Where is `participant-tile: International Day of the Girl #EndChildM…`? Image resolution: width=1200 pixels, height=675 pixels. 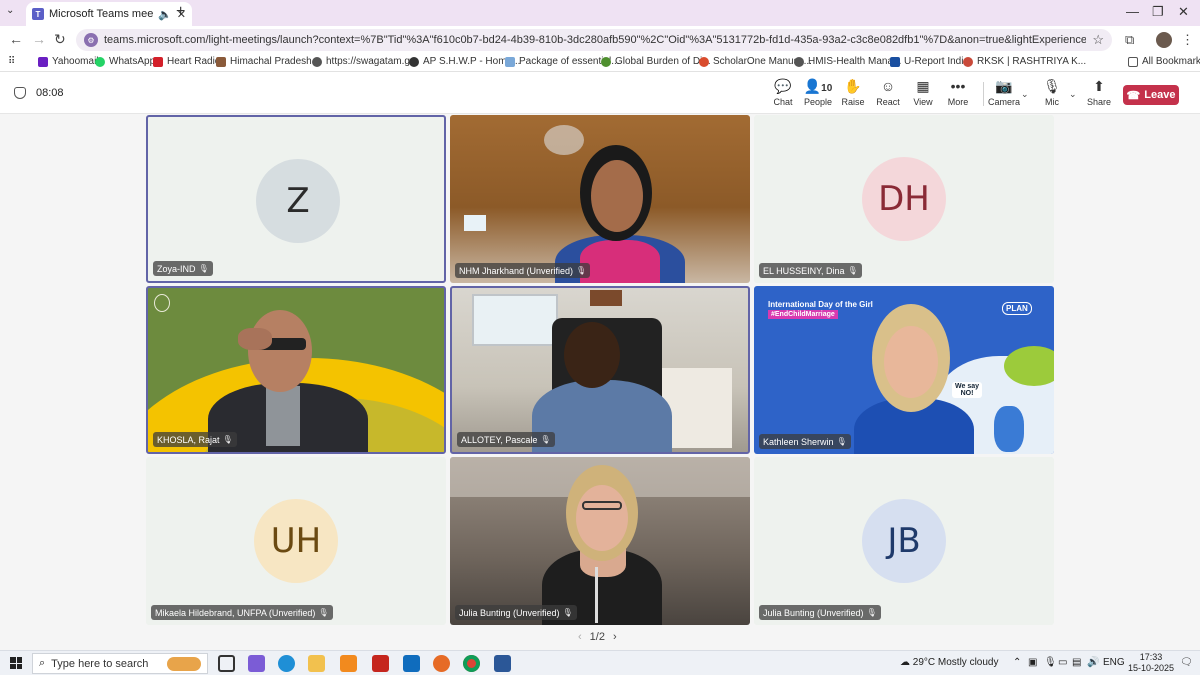
participant-tile: International Day of the Girl #EndChildM… is located at coordinates (904, 370).